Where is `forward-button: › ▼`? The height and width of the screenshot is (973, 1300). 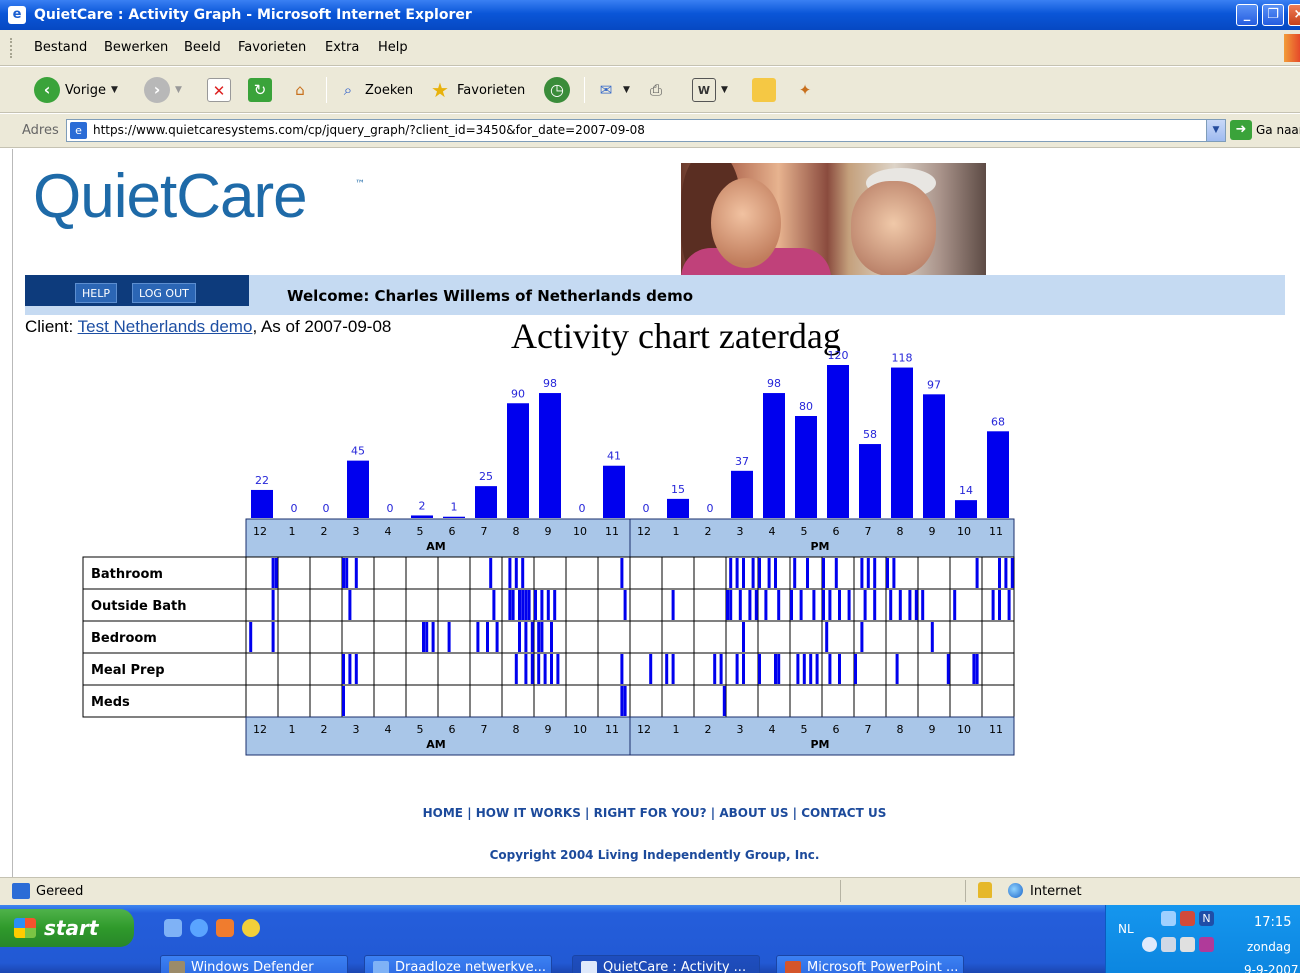 forward-button: › ▼ is located at coordinates (163, 90).